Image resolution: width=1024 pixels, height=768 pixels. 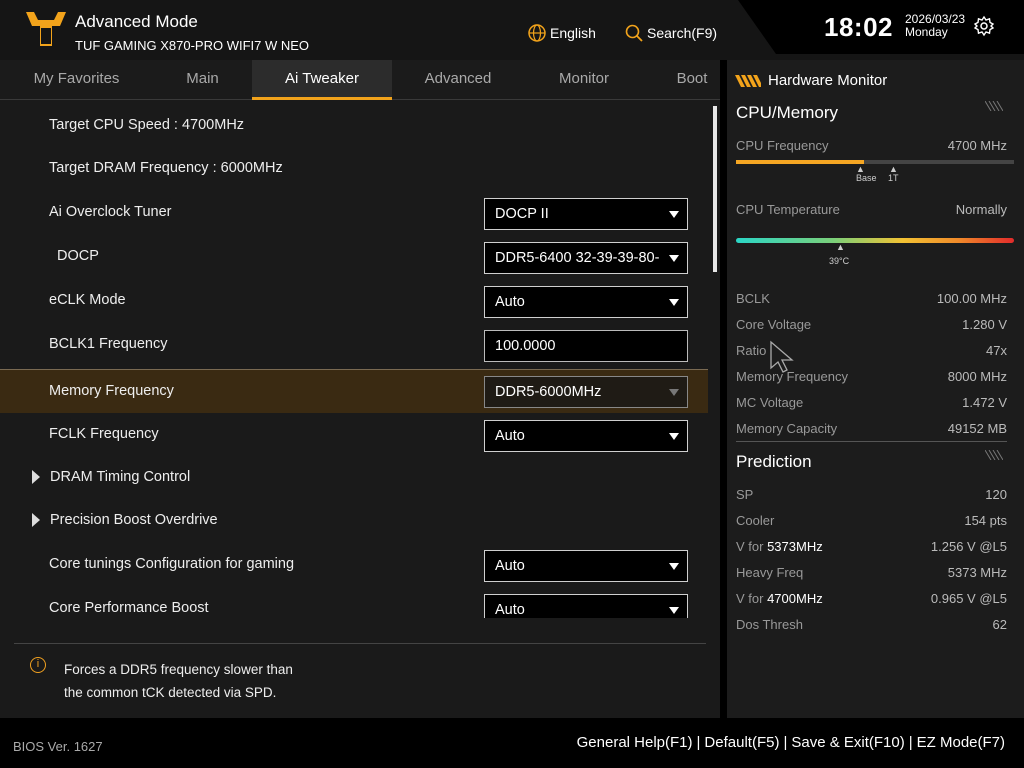 I want to click on setting-row-docp: DOCP DDR5-6400 32-39-39-80-, so click(x=354, y=257).